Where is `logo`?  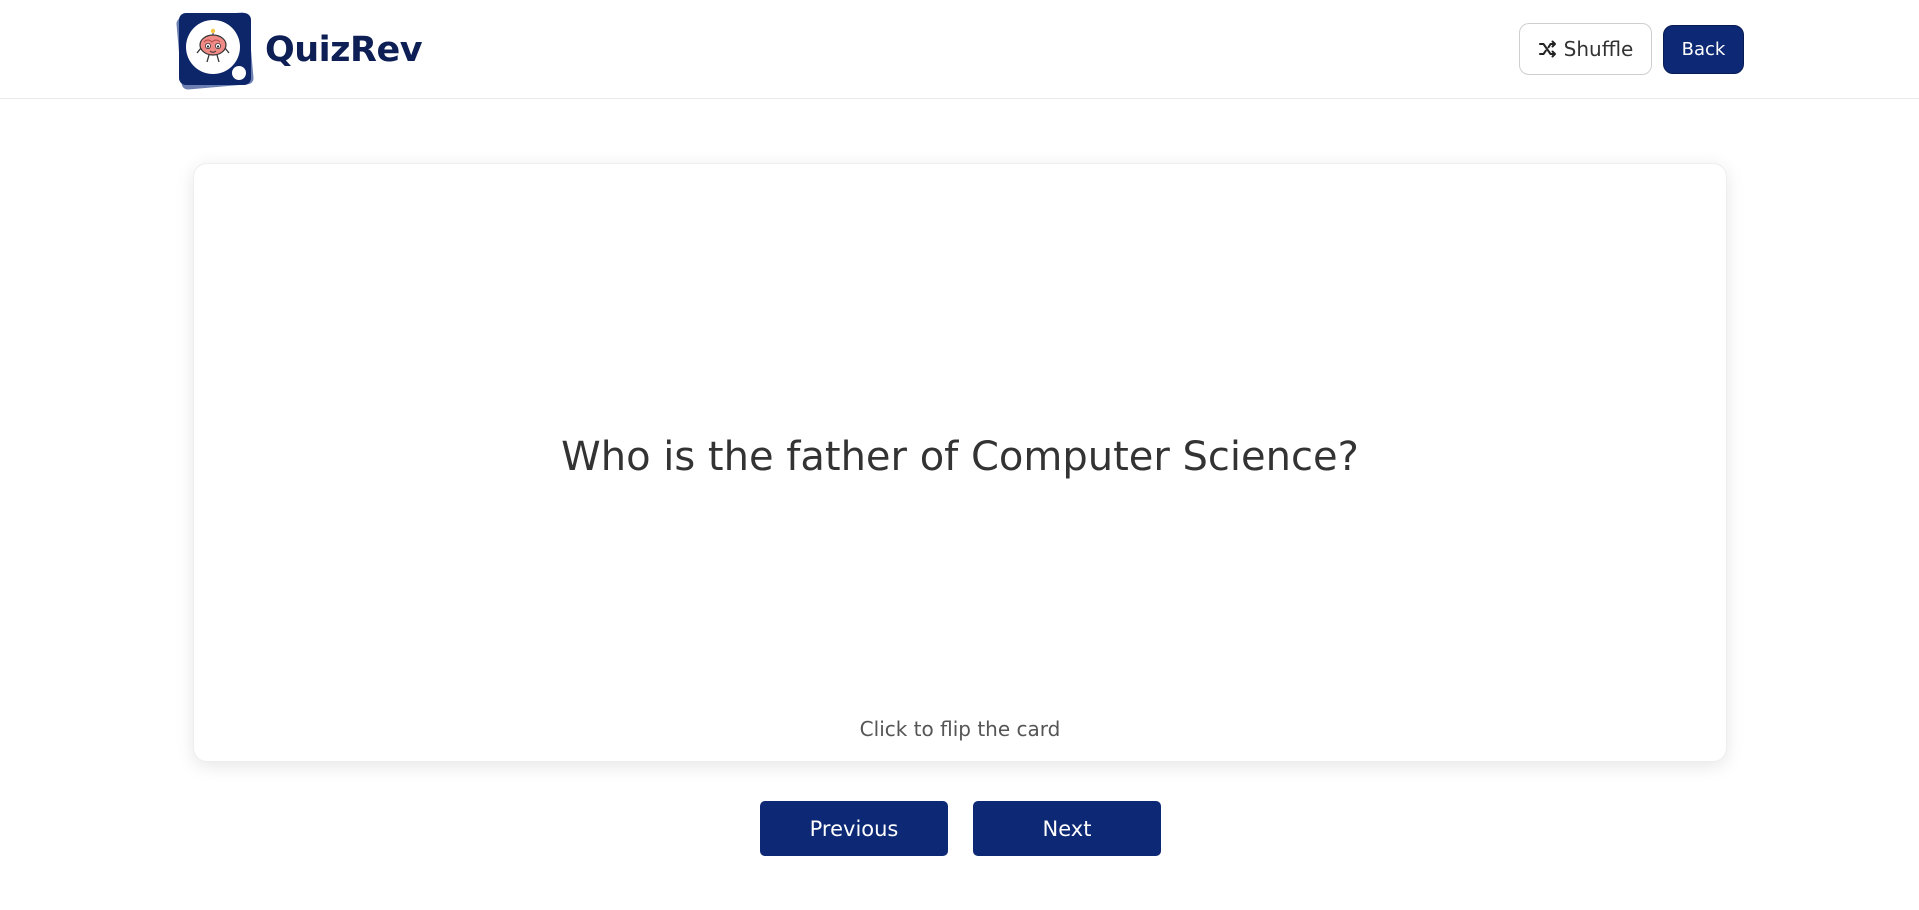 logo is located at coordinates (215, 51).